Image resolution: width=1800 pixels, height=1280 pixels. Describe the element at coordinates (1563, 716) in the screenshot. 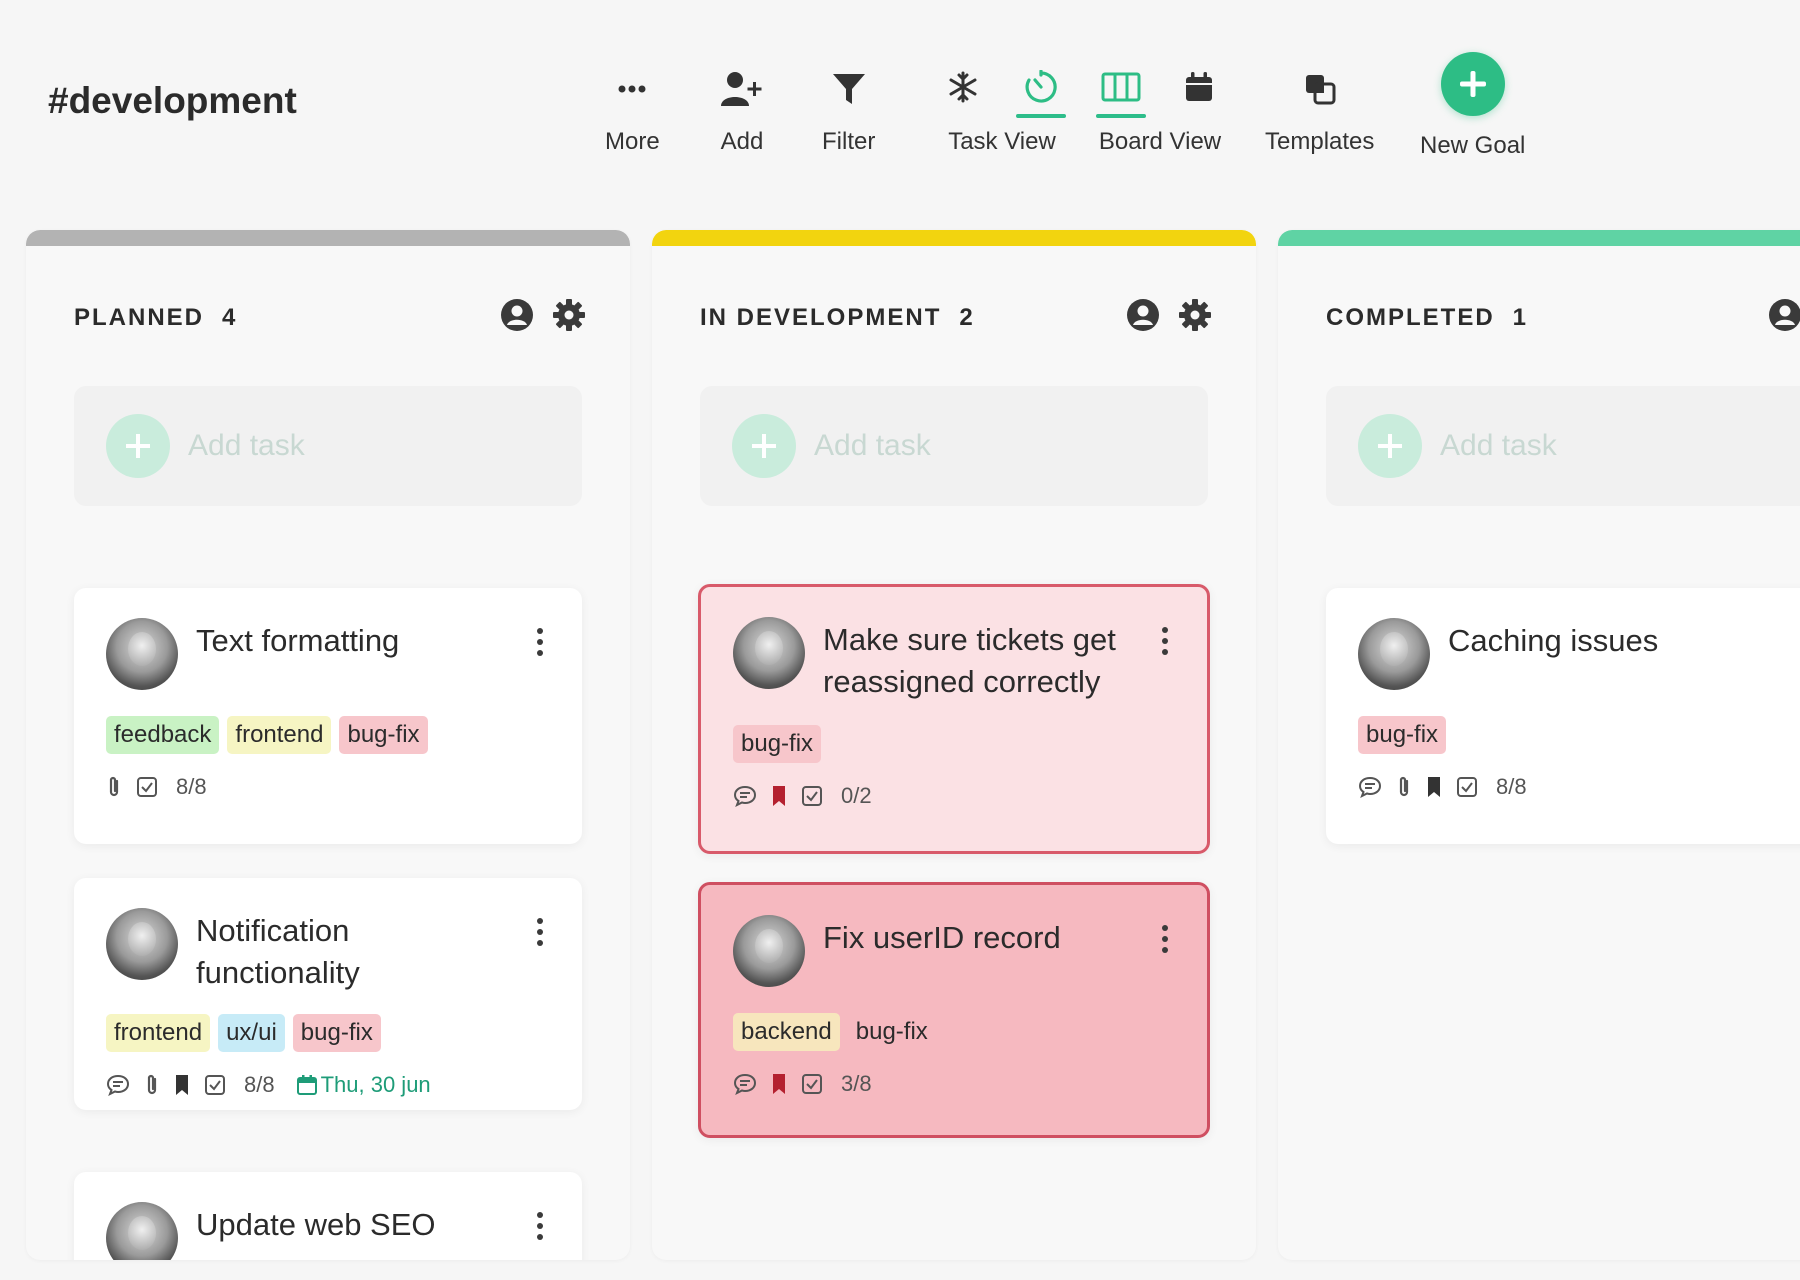

I see `task-card-caching: Caching issues bug-fix 8/8` at that location.